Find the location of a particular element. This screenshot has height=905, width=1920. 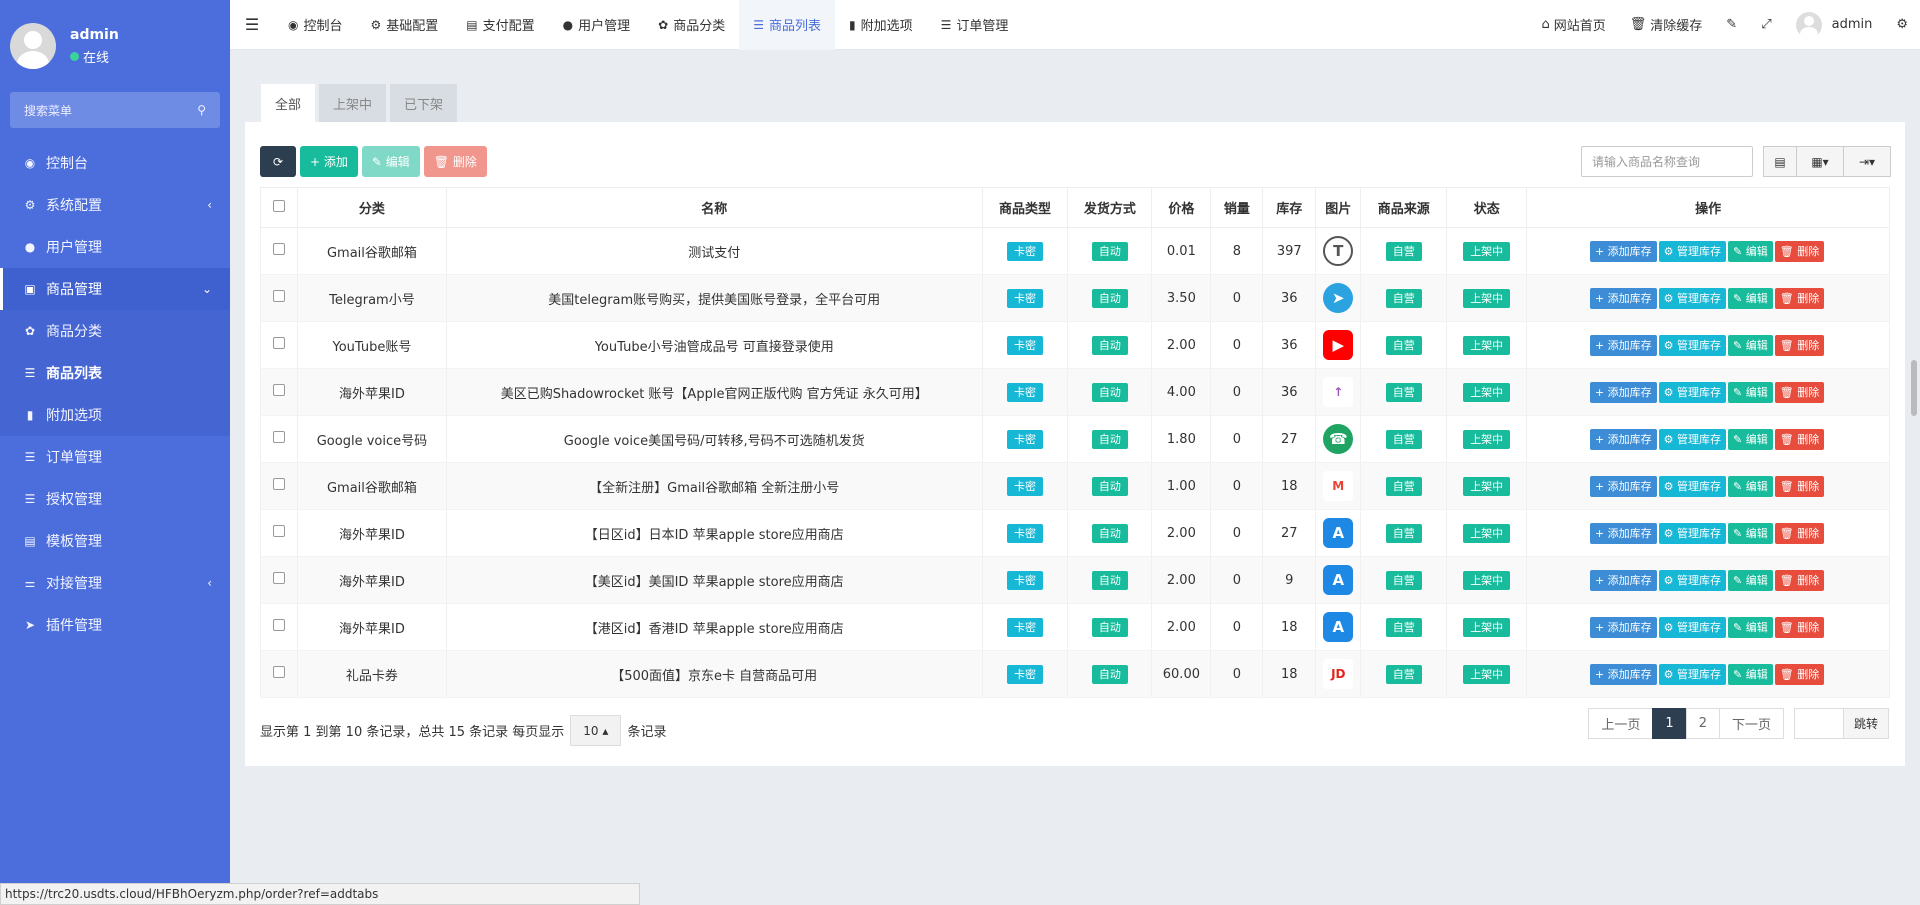

fullscreen-icon: ⤢ is located at coordinates (1766, 25).